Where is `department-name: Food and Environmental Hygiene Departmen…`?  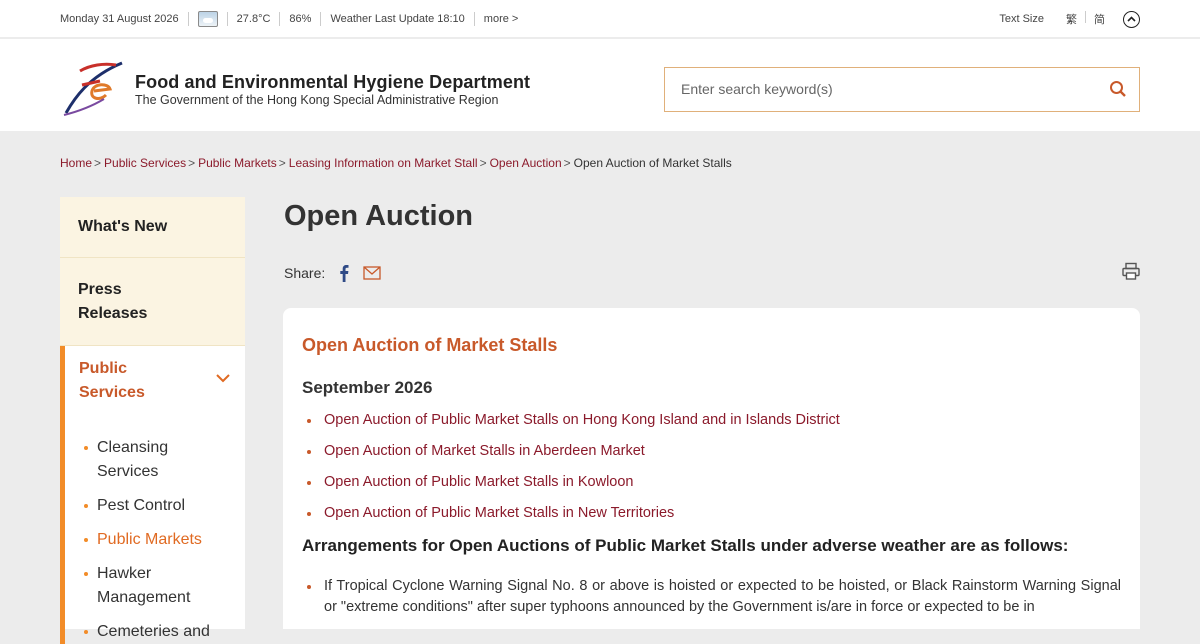 department-name: Food and Environmental Hygiene Departmen… is located at coordinates (333, 82).